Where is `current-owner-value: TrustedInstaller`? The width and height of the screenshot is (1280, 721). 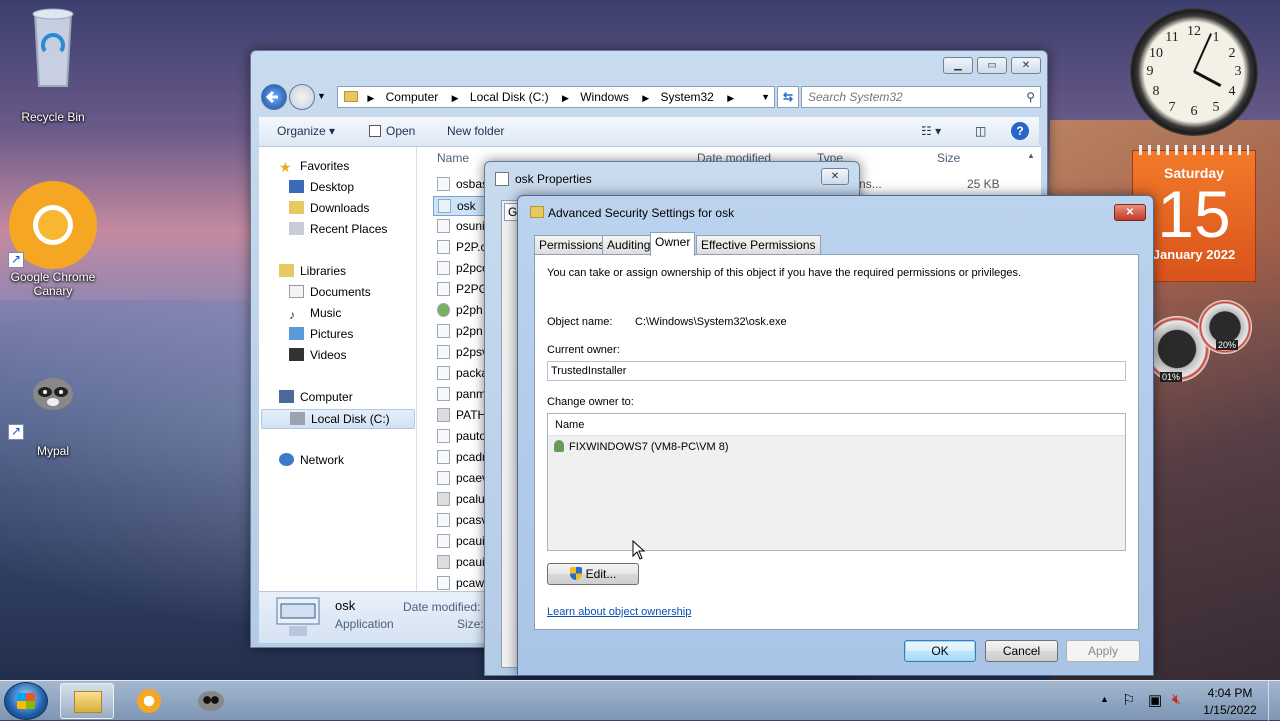 current-owner-value: TrustedInstaller is located at coordinates (589, 371).